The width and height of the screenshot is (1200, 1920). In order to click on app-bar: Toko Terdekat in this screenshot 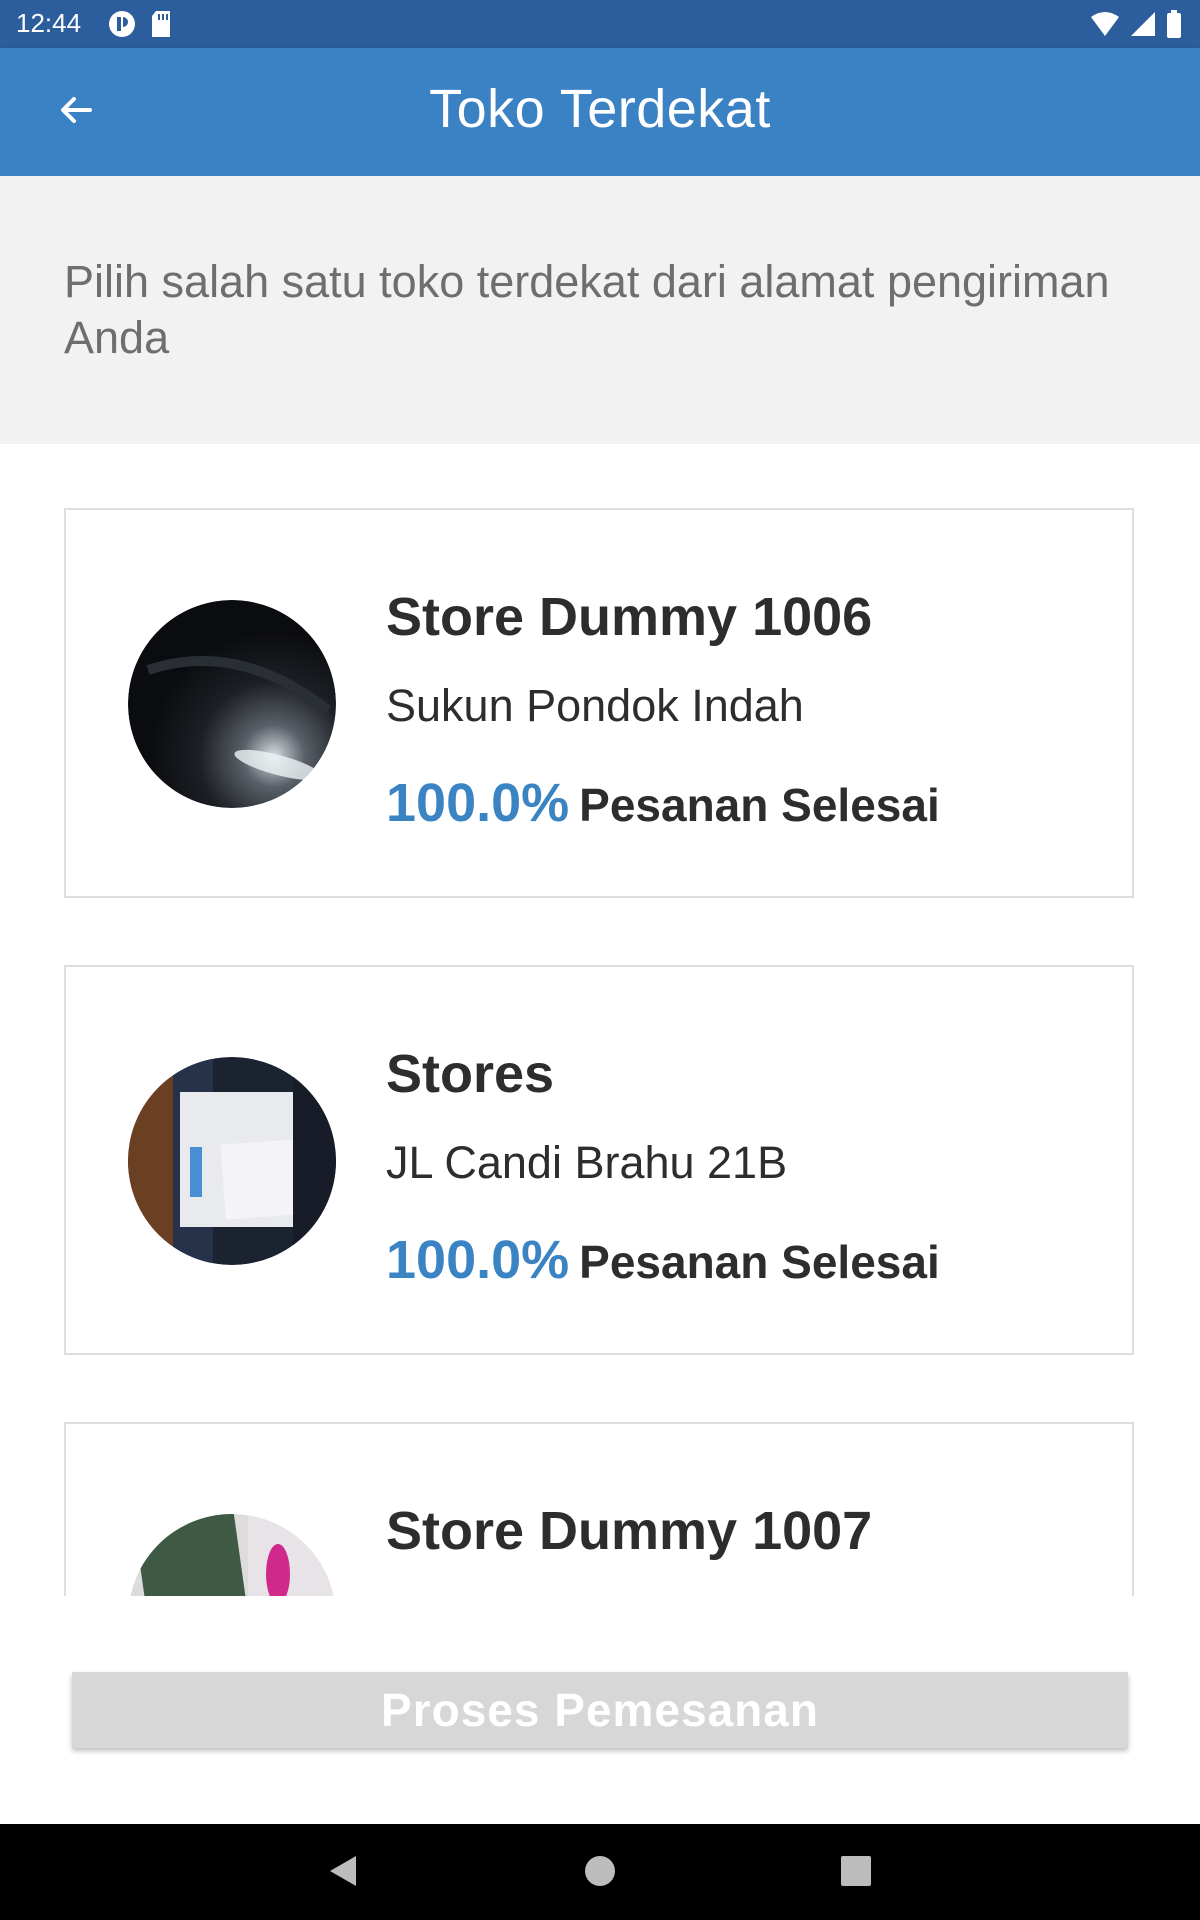, I will do `click(600, 112)`.